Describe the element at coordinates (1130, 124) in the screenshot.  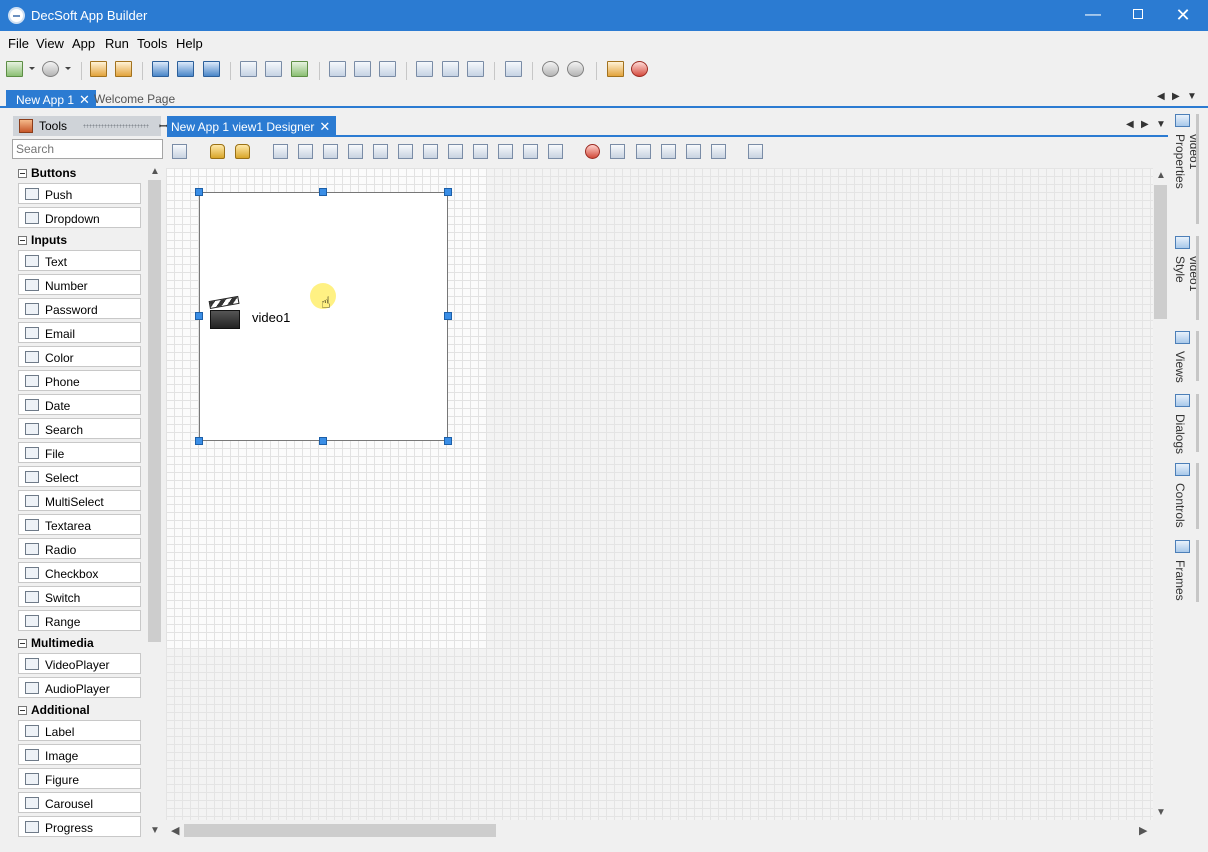
I see `designer-tabs-left-icon: ◀` at that location.